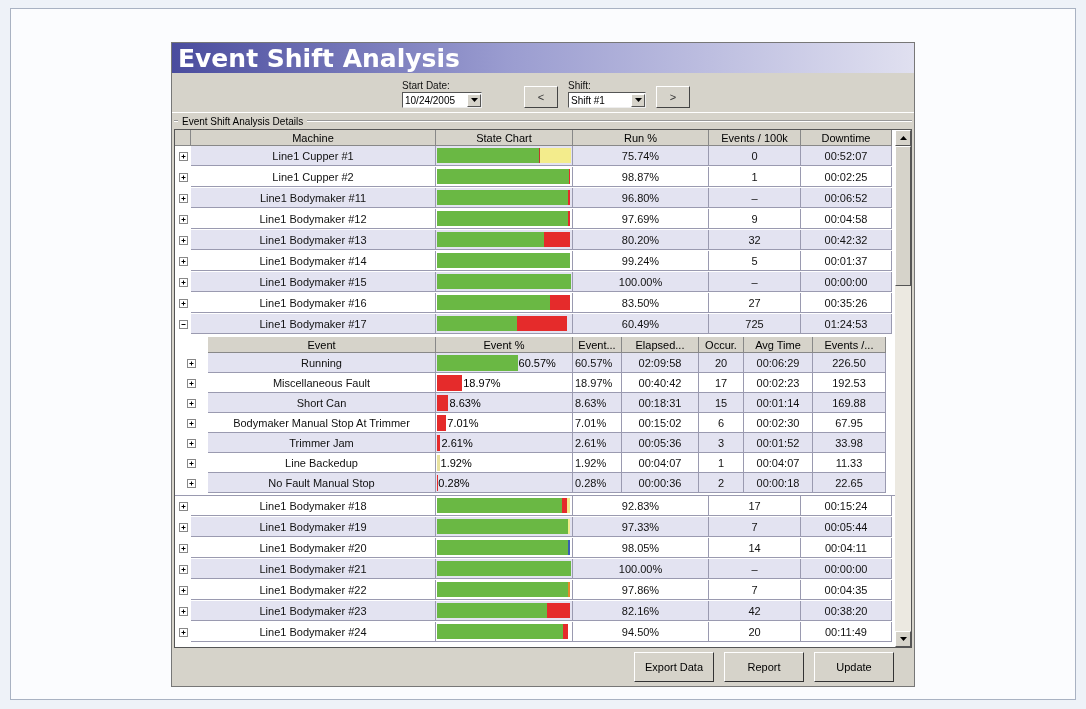  Describe the element at coordinates (755, 156) in the screenshot. I see `table-cell: 0` at that location.